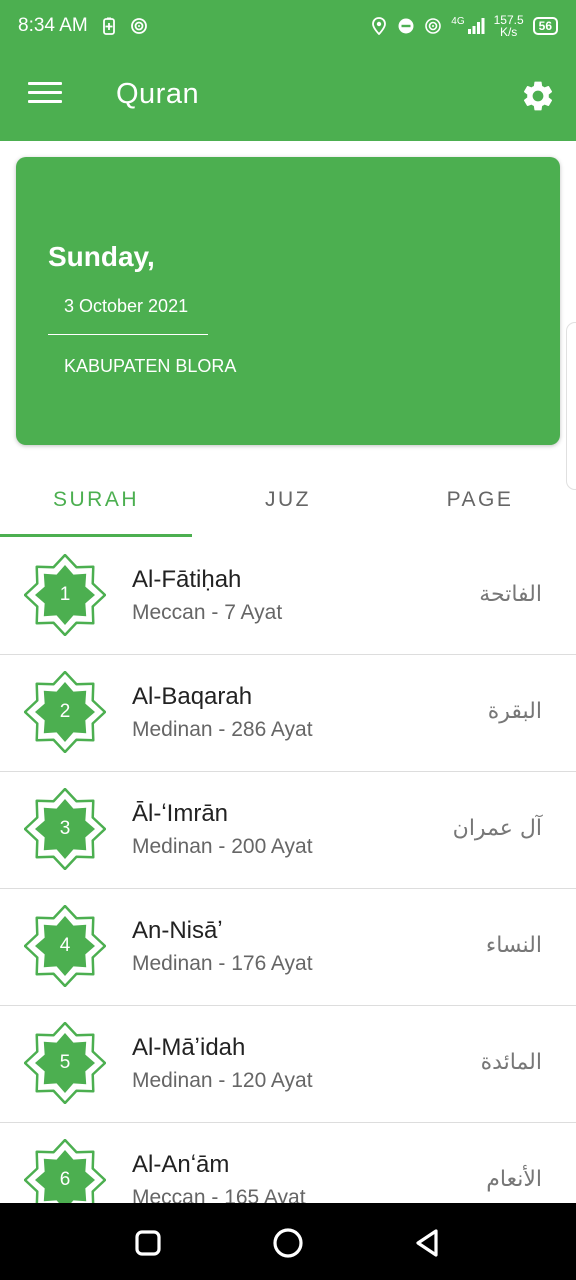 This screenshot has height=1280, width=576. What do you see at coordinates (379, 26) in the screenshot?
I see `location-icon` at bounding box center [379, 26].